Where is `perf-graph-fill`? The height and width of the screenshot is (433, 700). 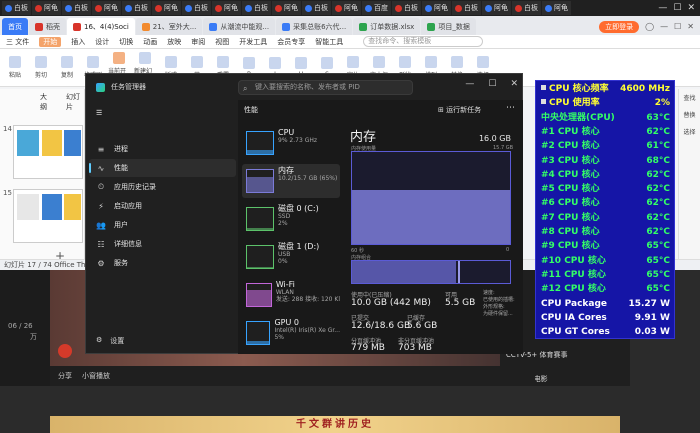
perf-graph-fill is located at coordinates (260, 152).